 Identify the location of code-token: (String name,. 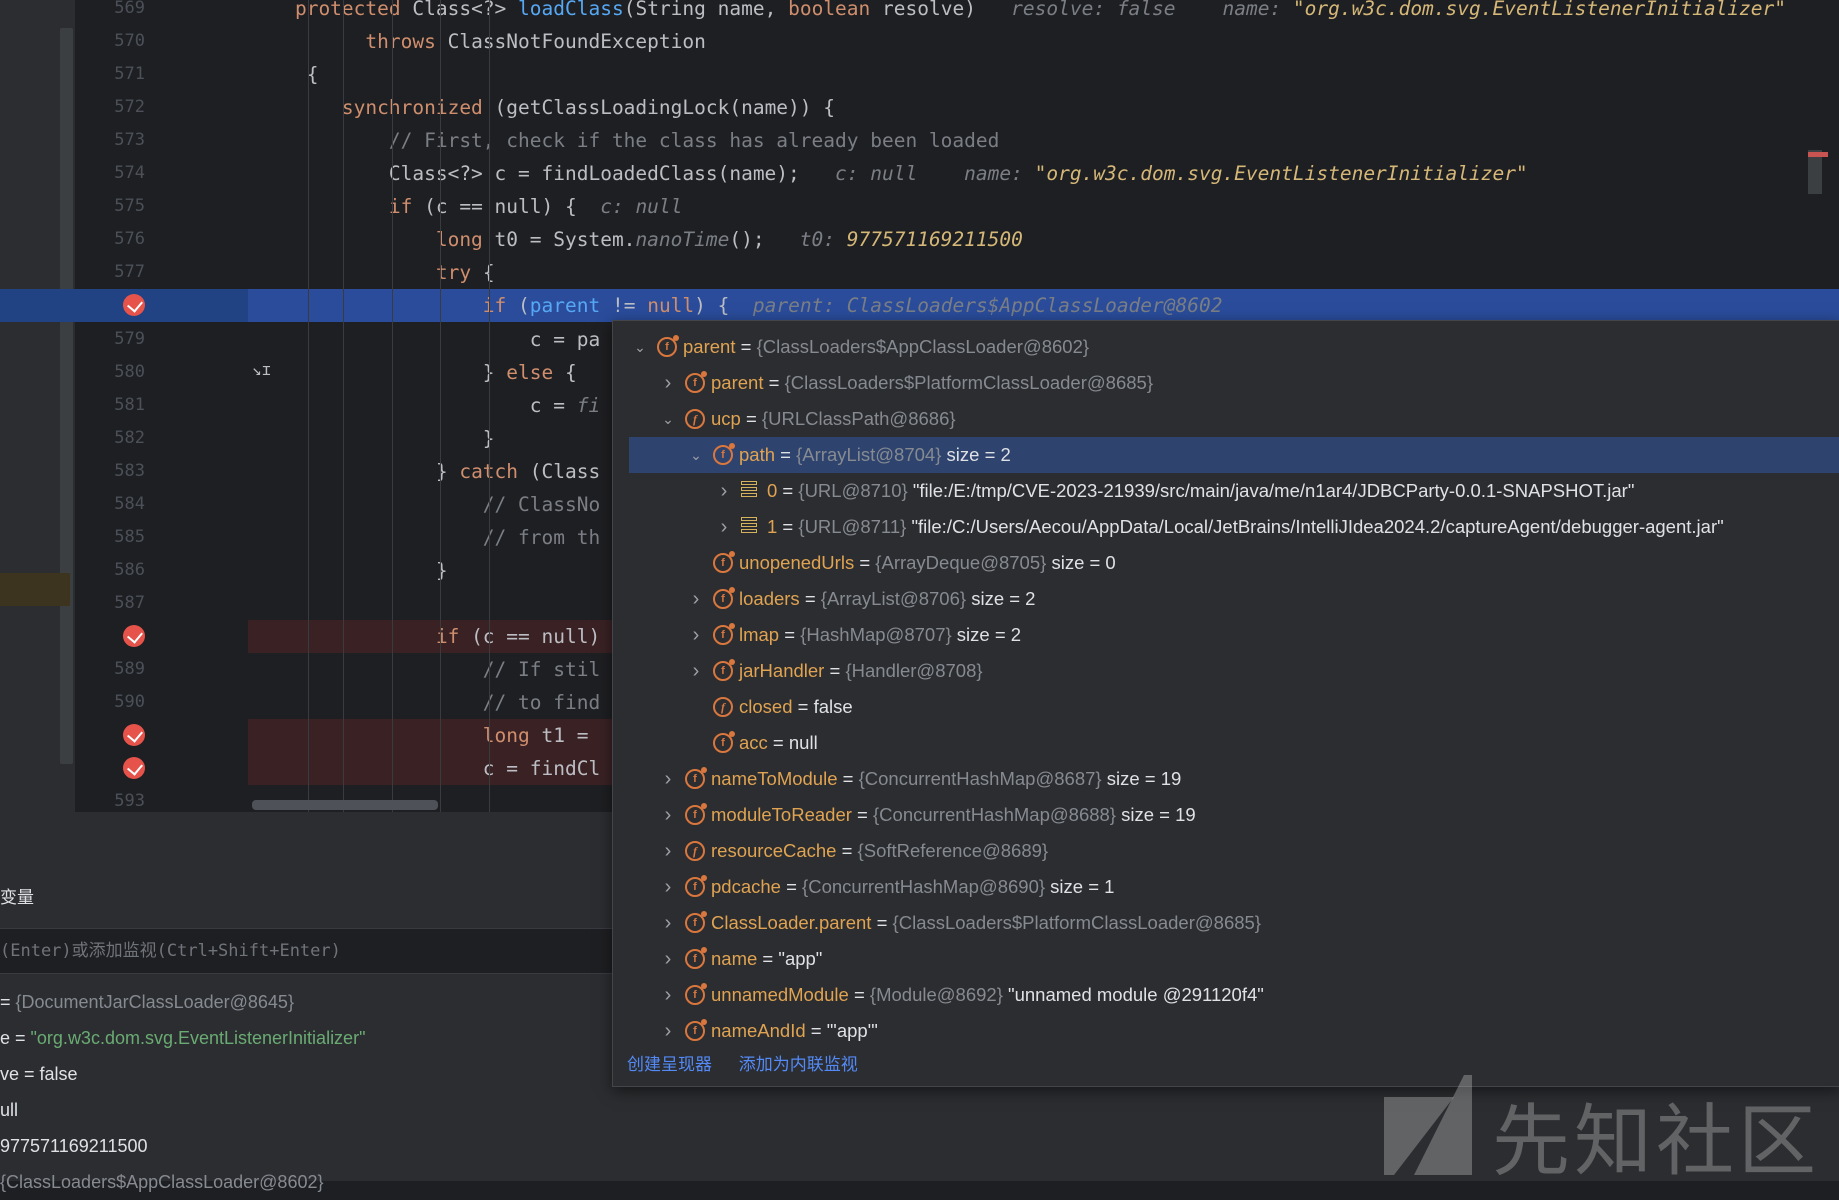
(706, 10).